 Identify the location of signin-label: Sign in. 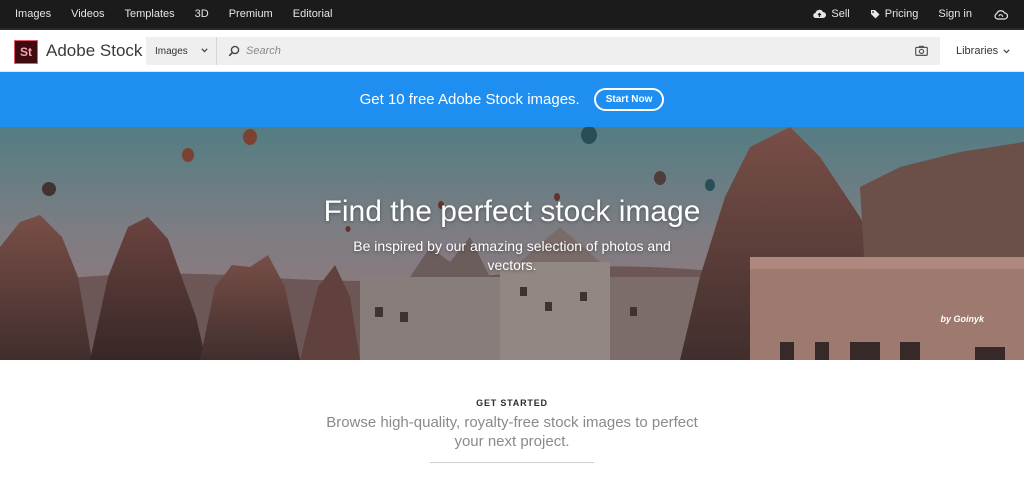
(955, 14).